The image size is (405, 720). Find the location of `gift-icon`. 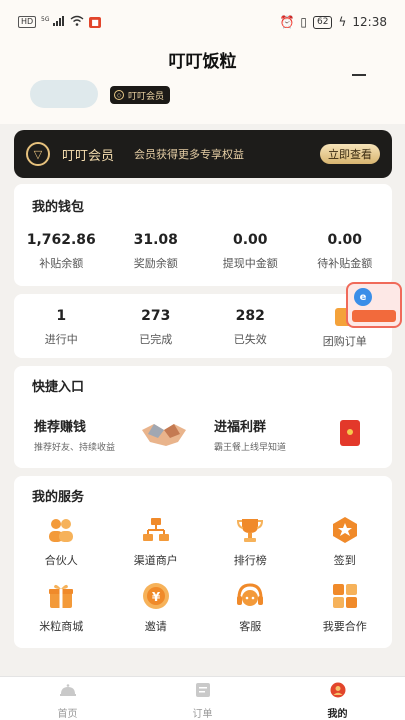

gift-icon is located at coordinates (61, 596).